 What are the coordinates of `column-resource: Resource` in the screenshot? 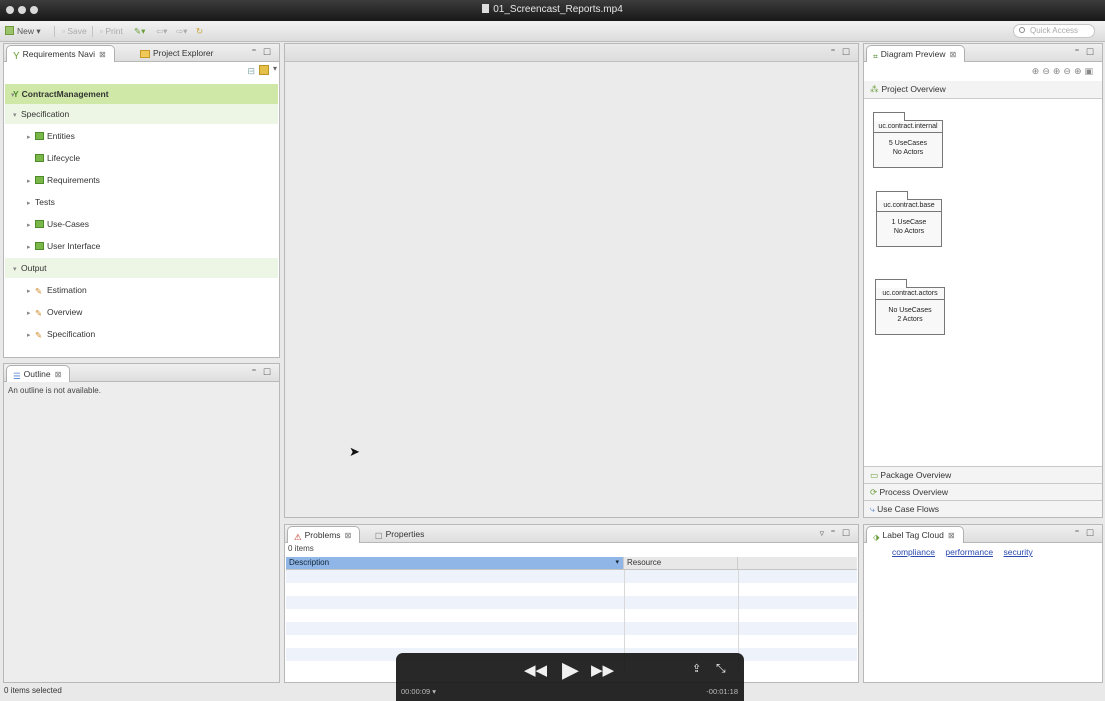 It's located at (681, 563).